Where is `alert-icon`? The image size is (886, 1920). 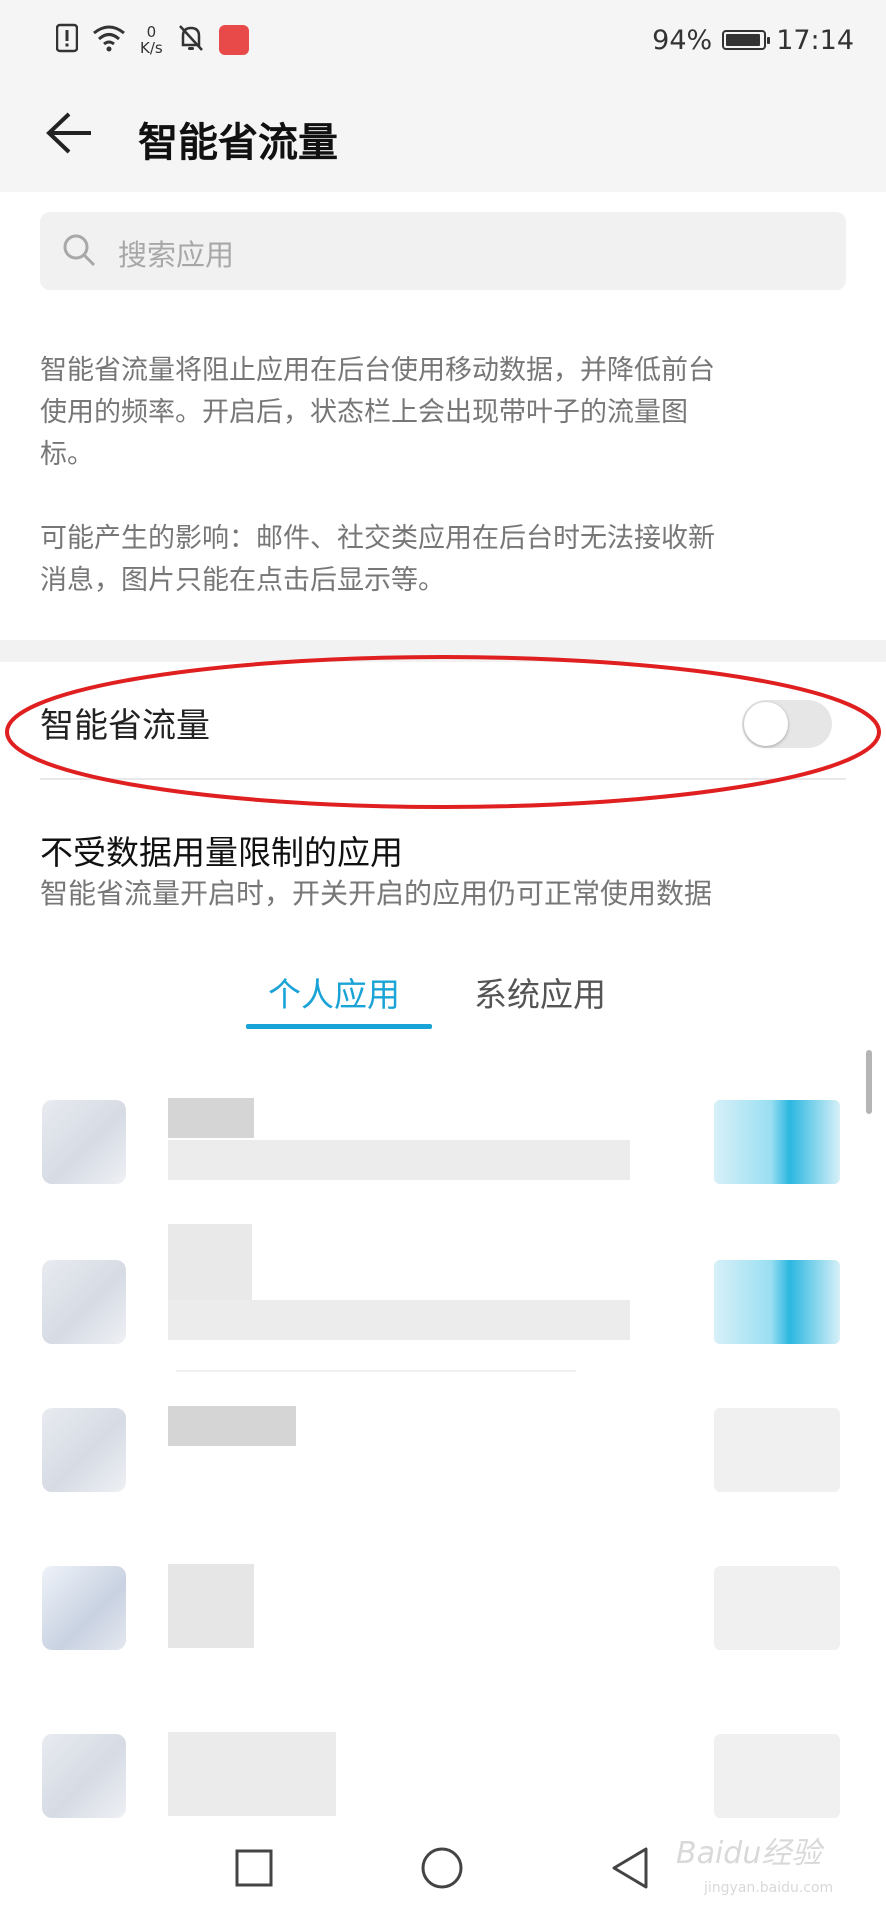
alert-icon is located at coordinates (67, 40).